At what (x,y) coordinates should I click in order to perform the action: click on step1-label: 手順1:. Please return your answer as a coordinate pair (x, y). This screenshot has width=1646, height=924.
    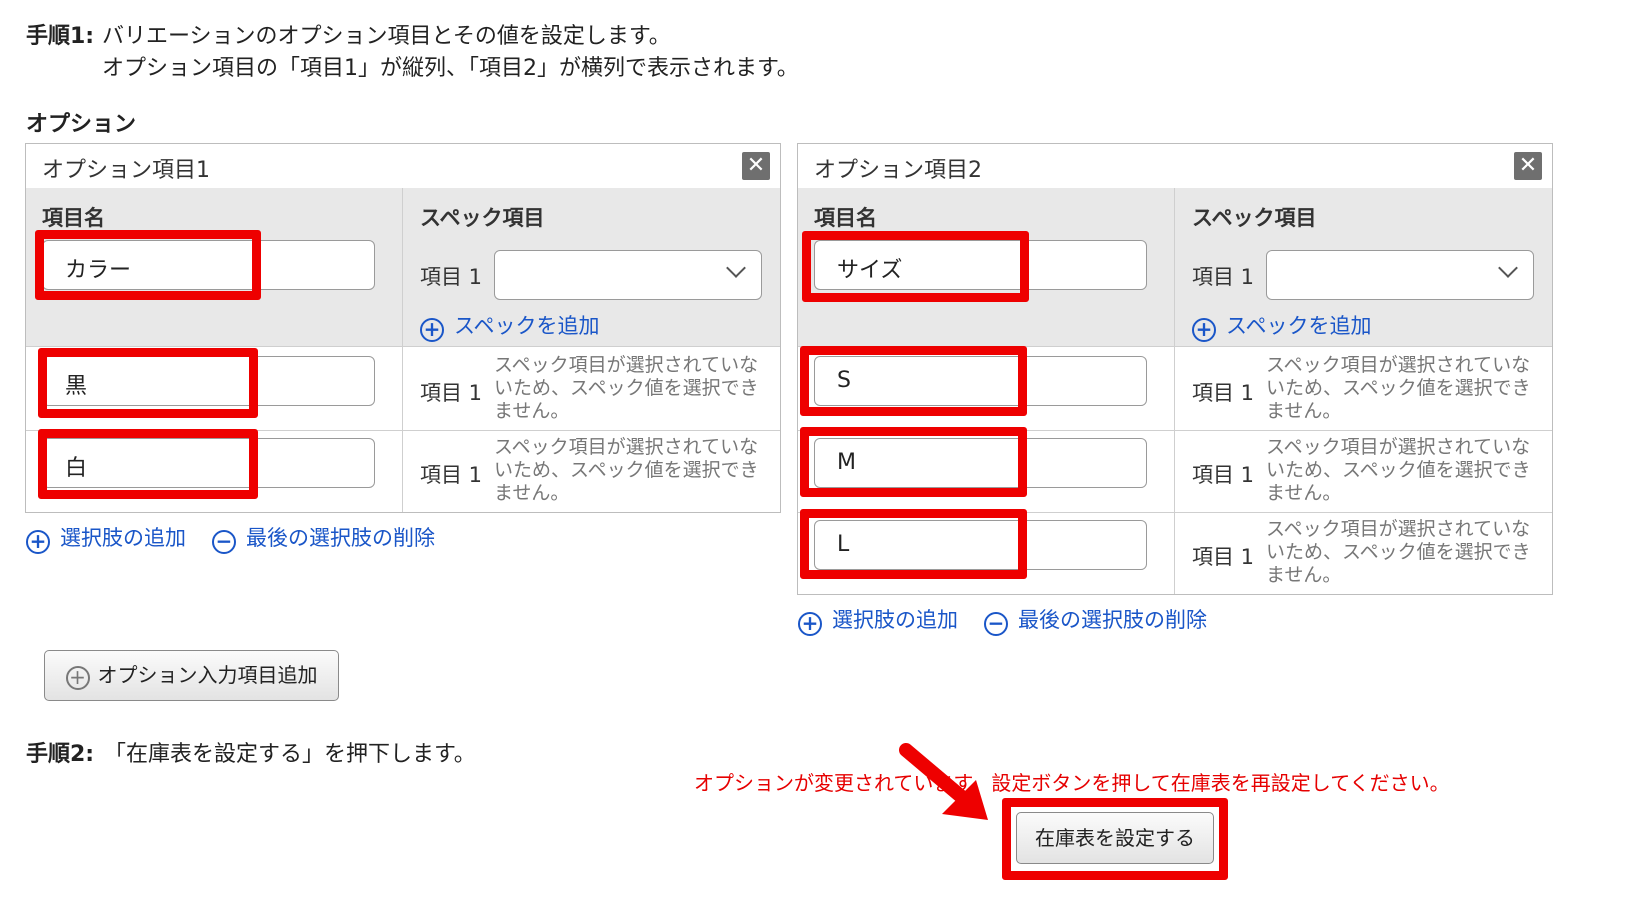
    Looking at the image, I should click on (60, 36).